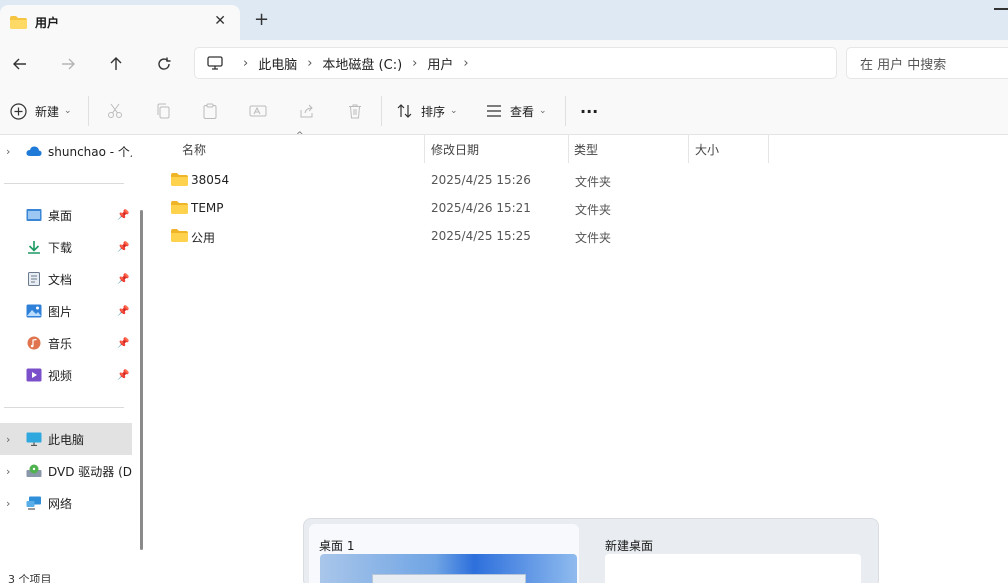 The width and height of the screenshot is (1008, 583). I want to click on sidebar-item-label: 文档, so click(60, 279).